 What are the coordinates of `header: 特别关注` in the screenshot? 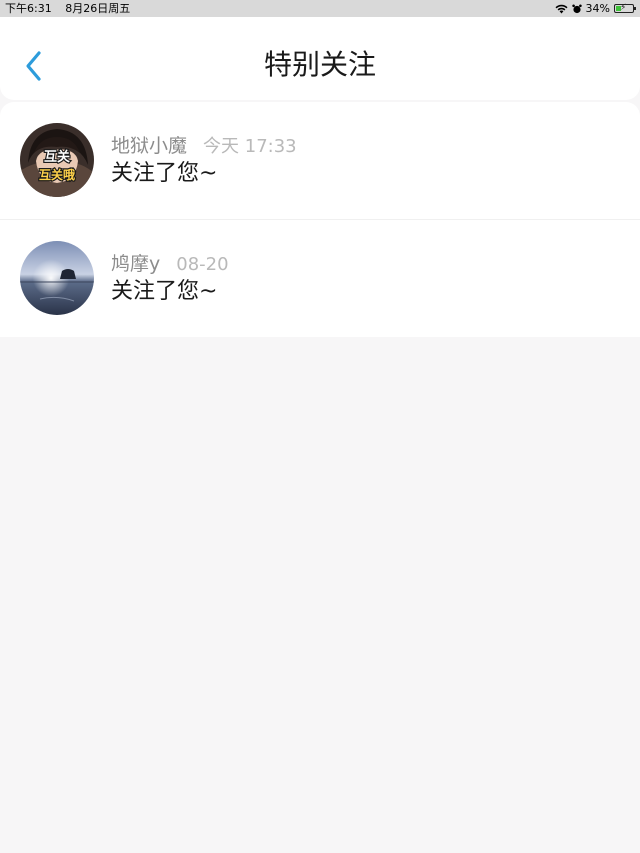 It's located at (320, 58).